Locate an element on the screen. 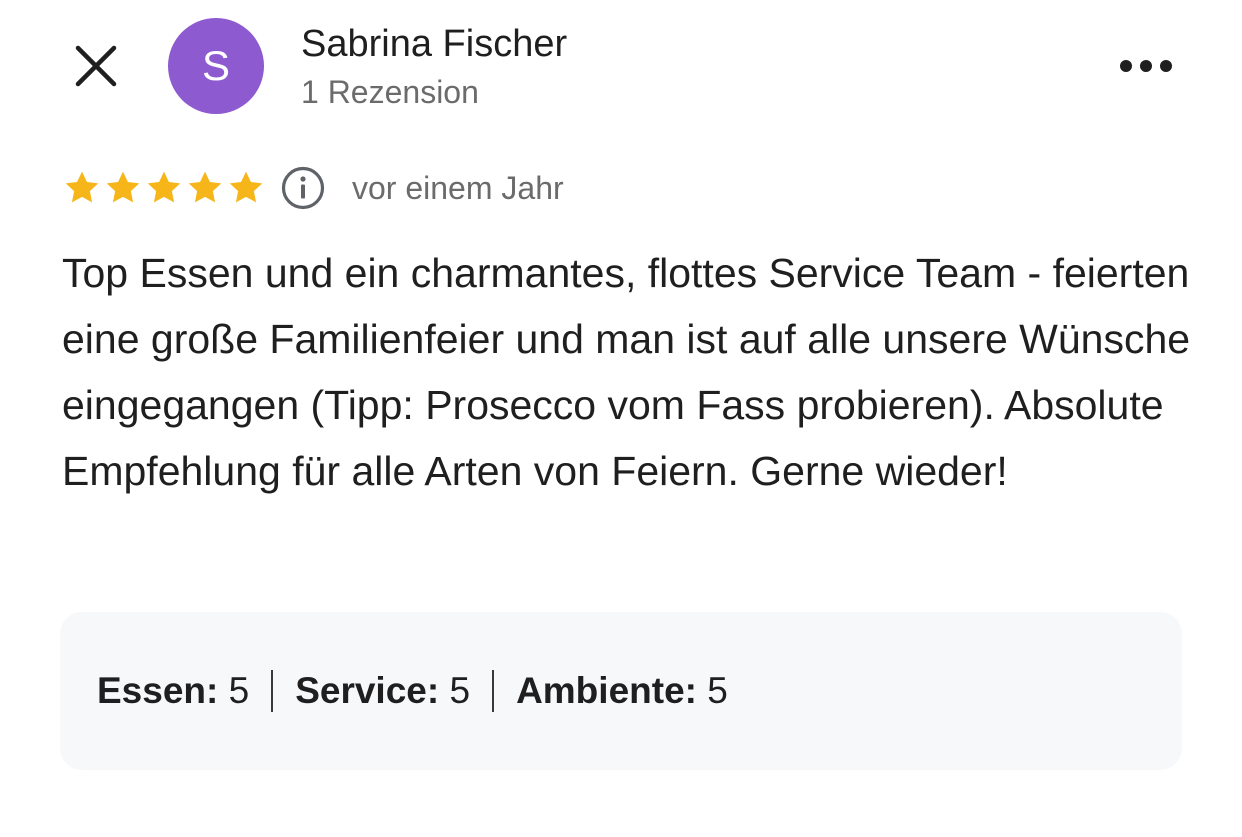 This screenshot has width=1242, height=837. rating-row: vor einem Jahr is located at coordinates (313, 188).